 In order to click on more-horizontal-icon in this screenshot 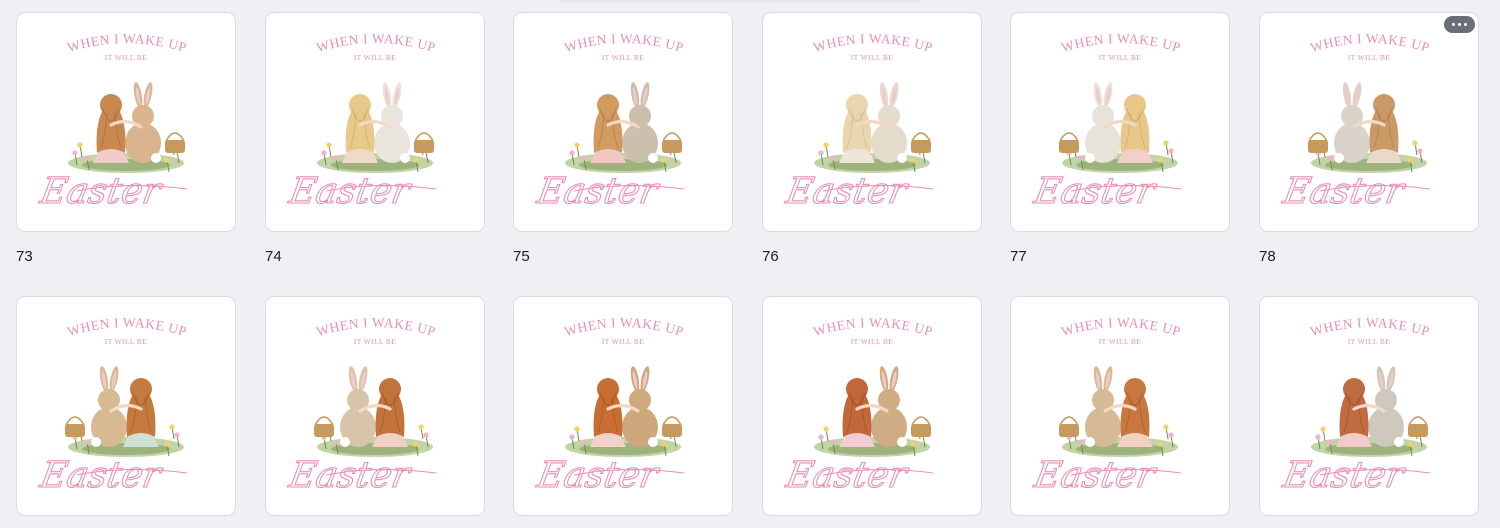, I will do `click(1453, 24)`.